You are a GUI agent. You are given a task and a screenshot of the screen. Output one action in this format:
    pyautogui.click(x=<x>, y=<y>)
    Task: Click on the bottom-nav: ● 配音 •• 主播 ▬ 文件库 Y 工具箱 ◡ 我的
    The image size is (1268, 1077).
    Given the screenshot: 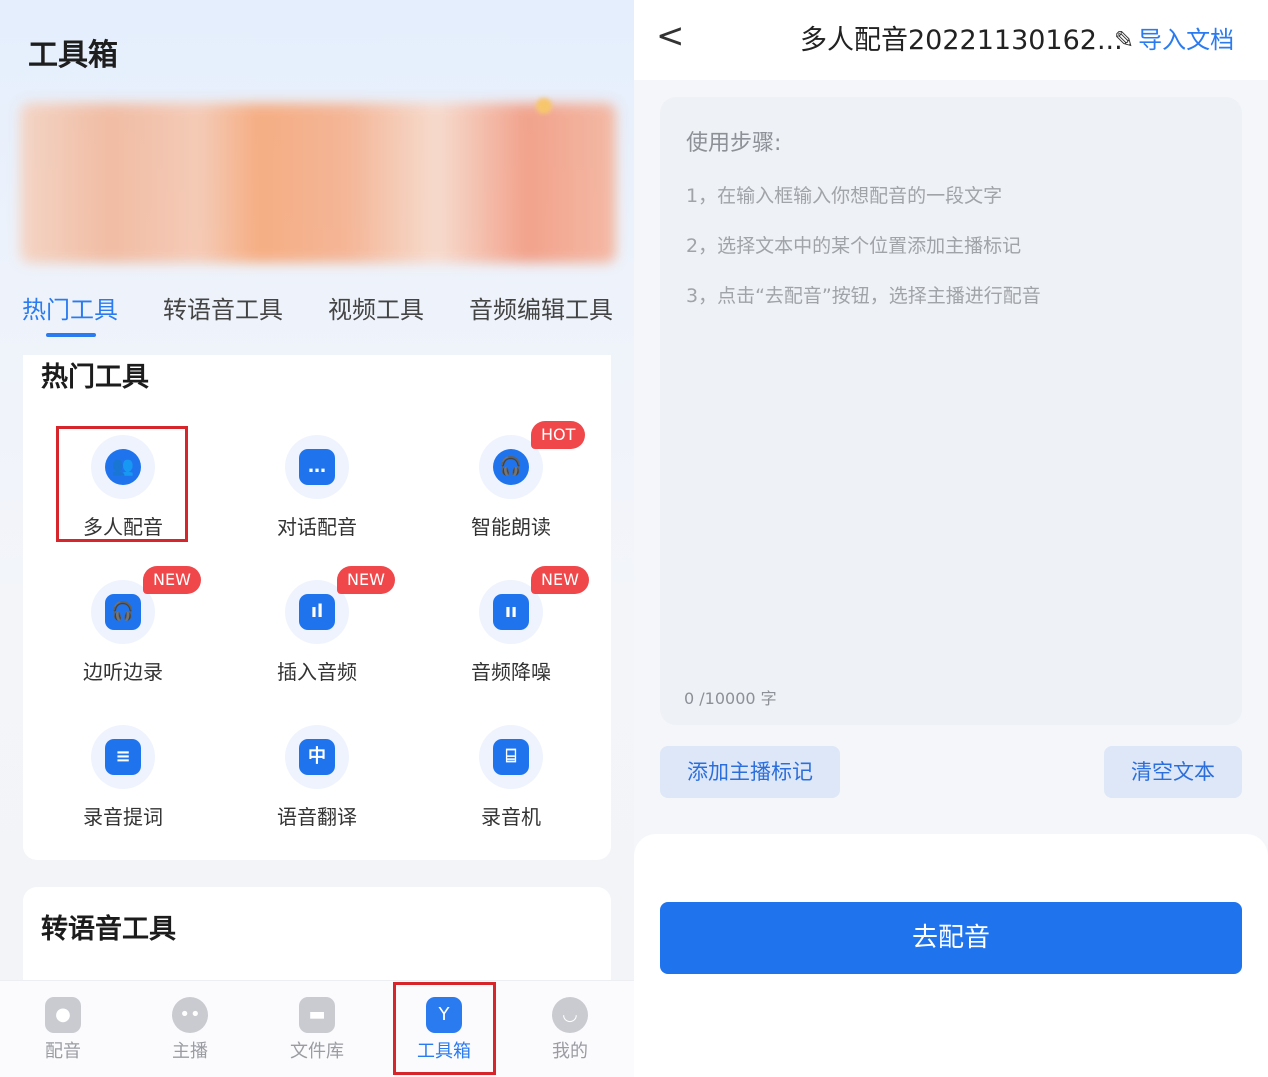 What is the action you would take?
    pyautogui.click(x=317, y=1028)
    